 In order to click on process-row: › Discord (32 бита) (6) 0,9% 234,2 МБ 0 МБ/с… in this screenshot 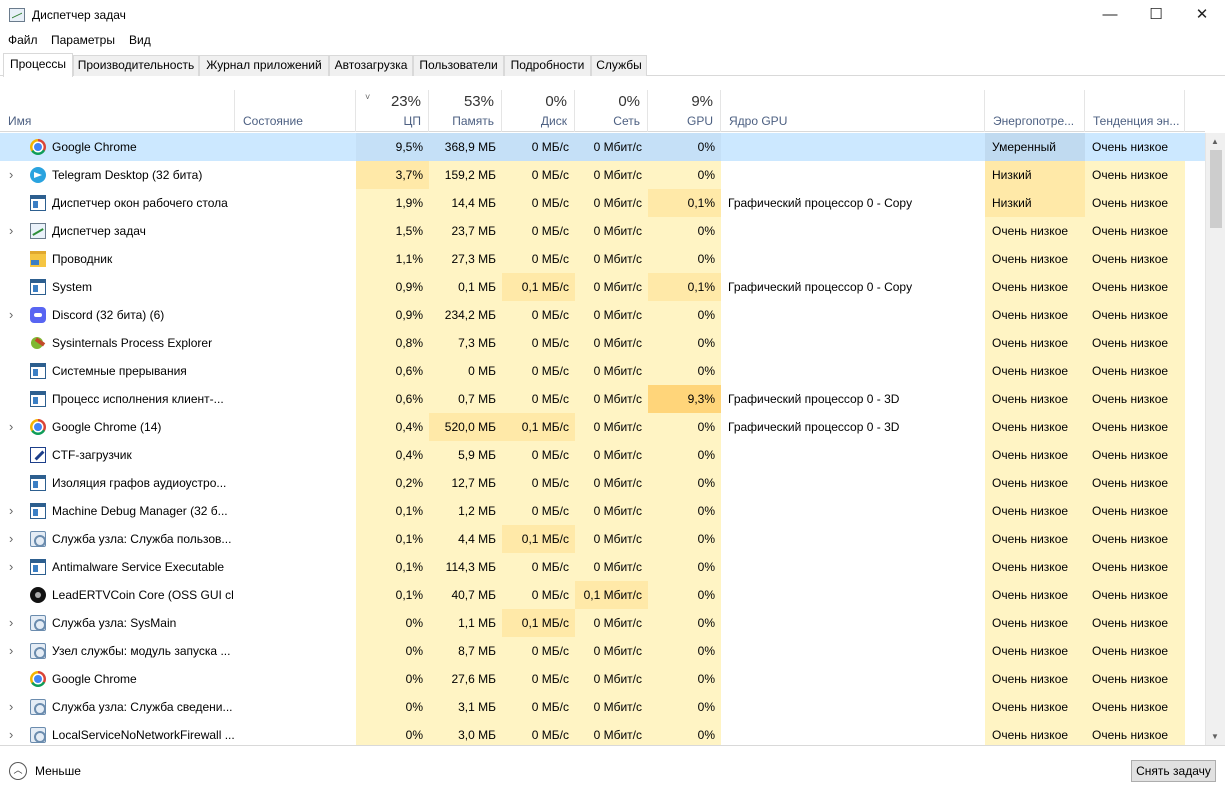, I will do `click(602, 315)`.